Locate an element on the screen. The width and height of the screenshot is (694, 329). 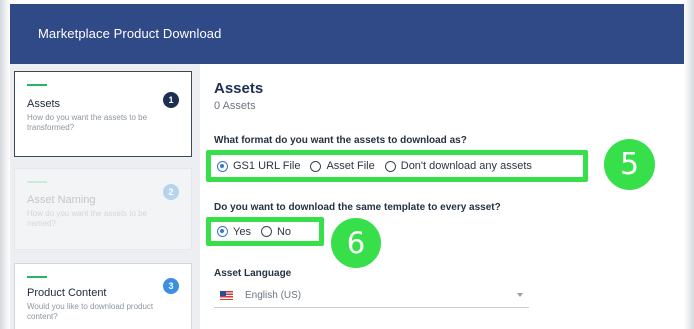
selected-language: English (US) is located at coordinates (273, 295).